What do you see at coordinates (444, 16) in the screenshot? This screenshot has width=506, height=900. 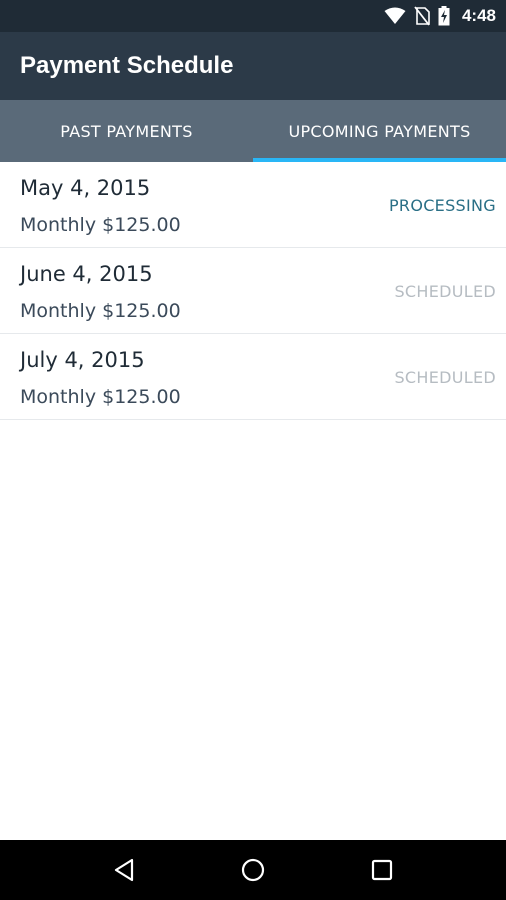 I see `battery-charging-icon` at bounding box center [444, 16].